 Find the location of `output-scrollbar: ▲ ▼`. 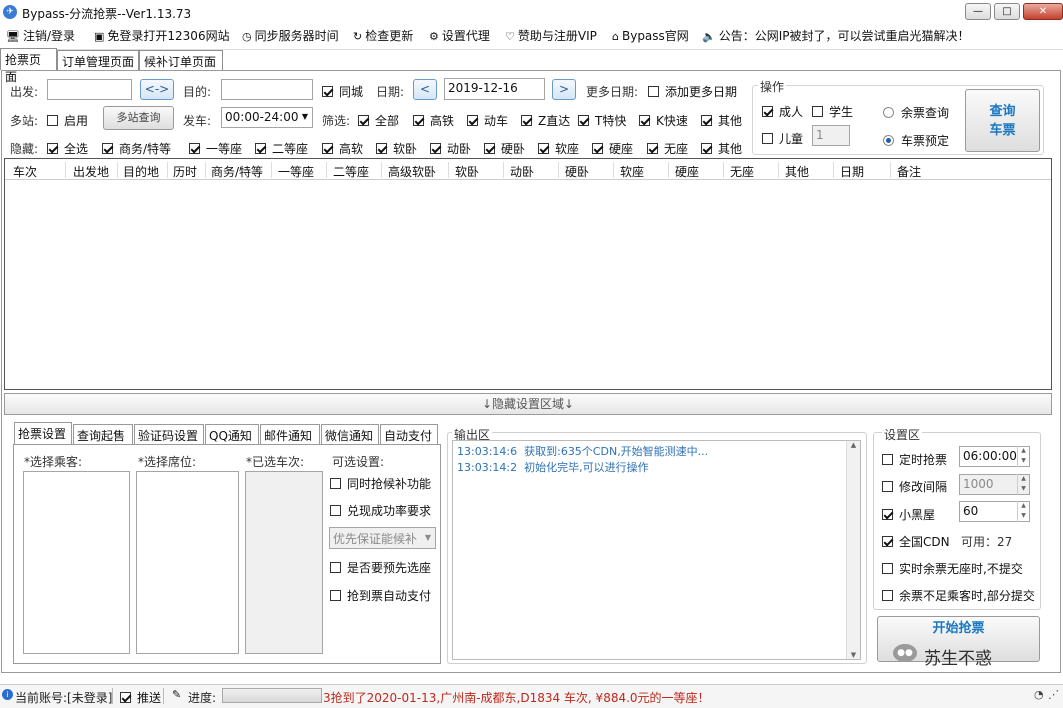

output-scrollbar: ▲ ▼ is located at coordinates (853, 550).